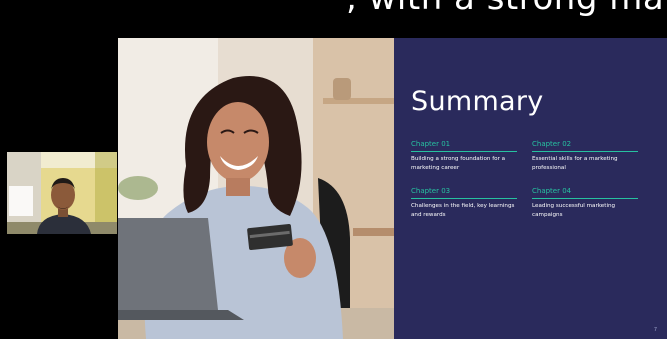  I want to click on participant-video-image, so click(62, 193).